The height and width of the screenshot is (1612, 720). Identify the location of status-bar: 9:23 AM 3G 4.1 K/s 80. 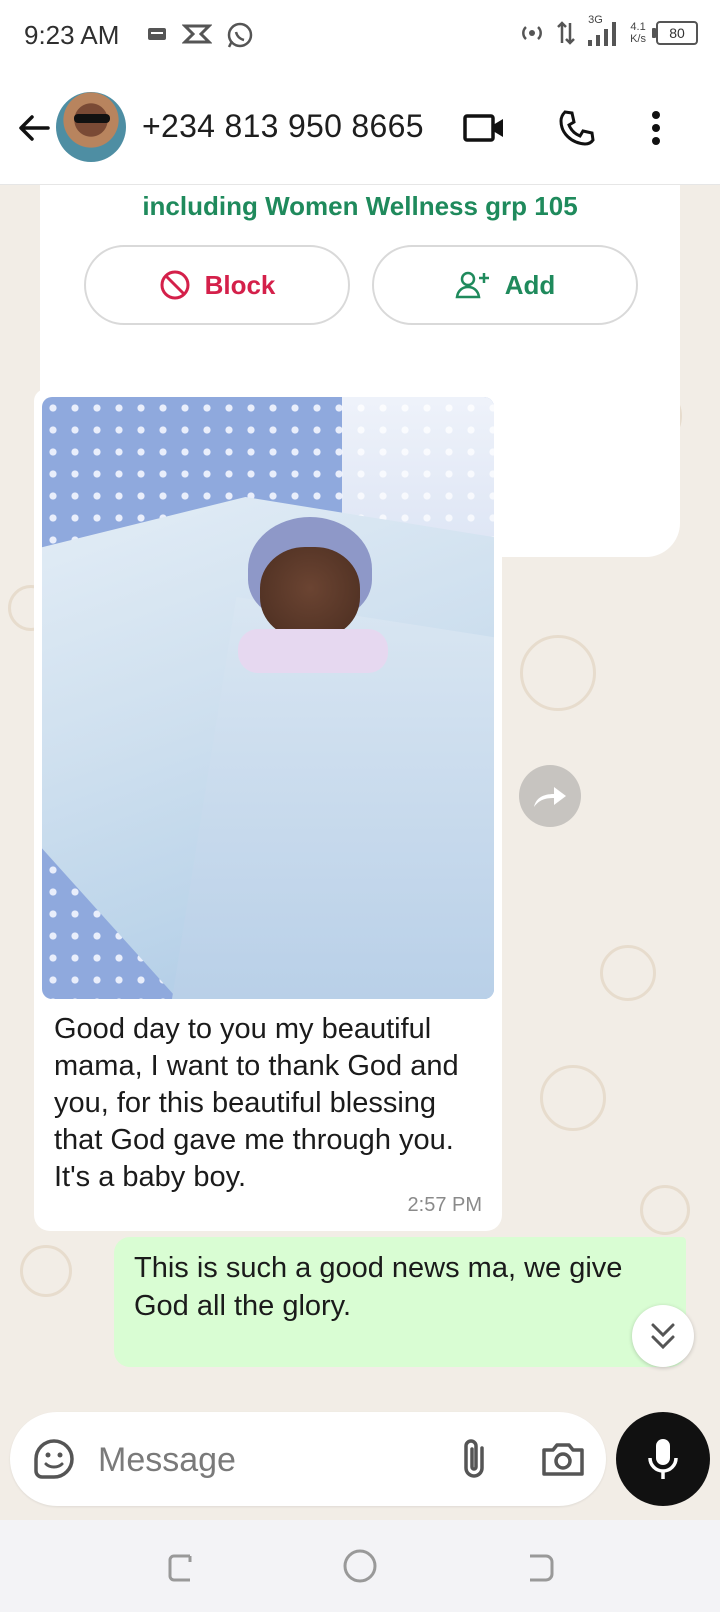
(360, 37).